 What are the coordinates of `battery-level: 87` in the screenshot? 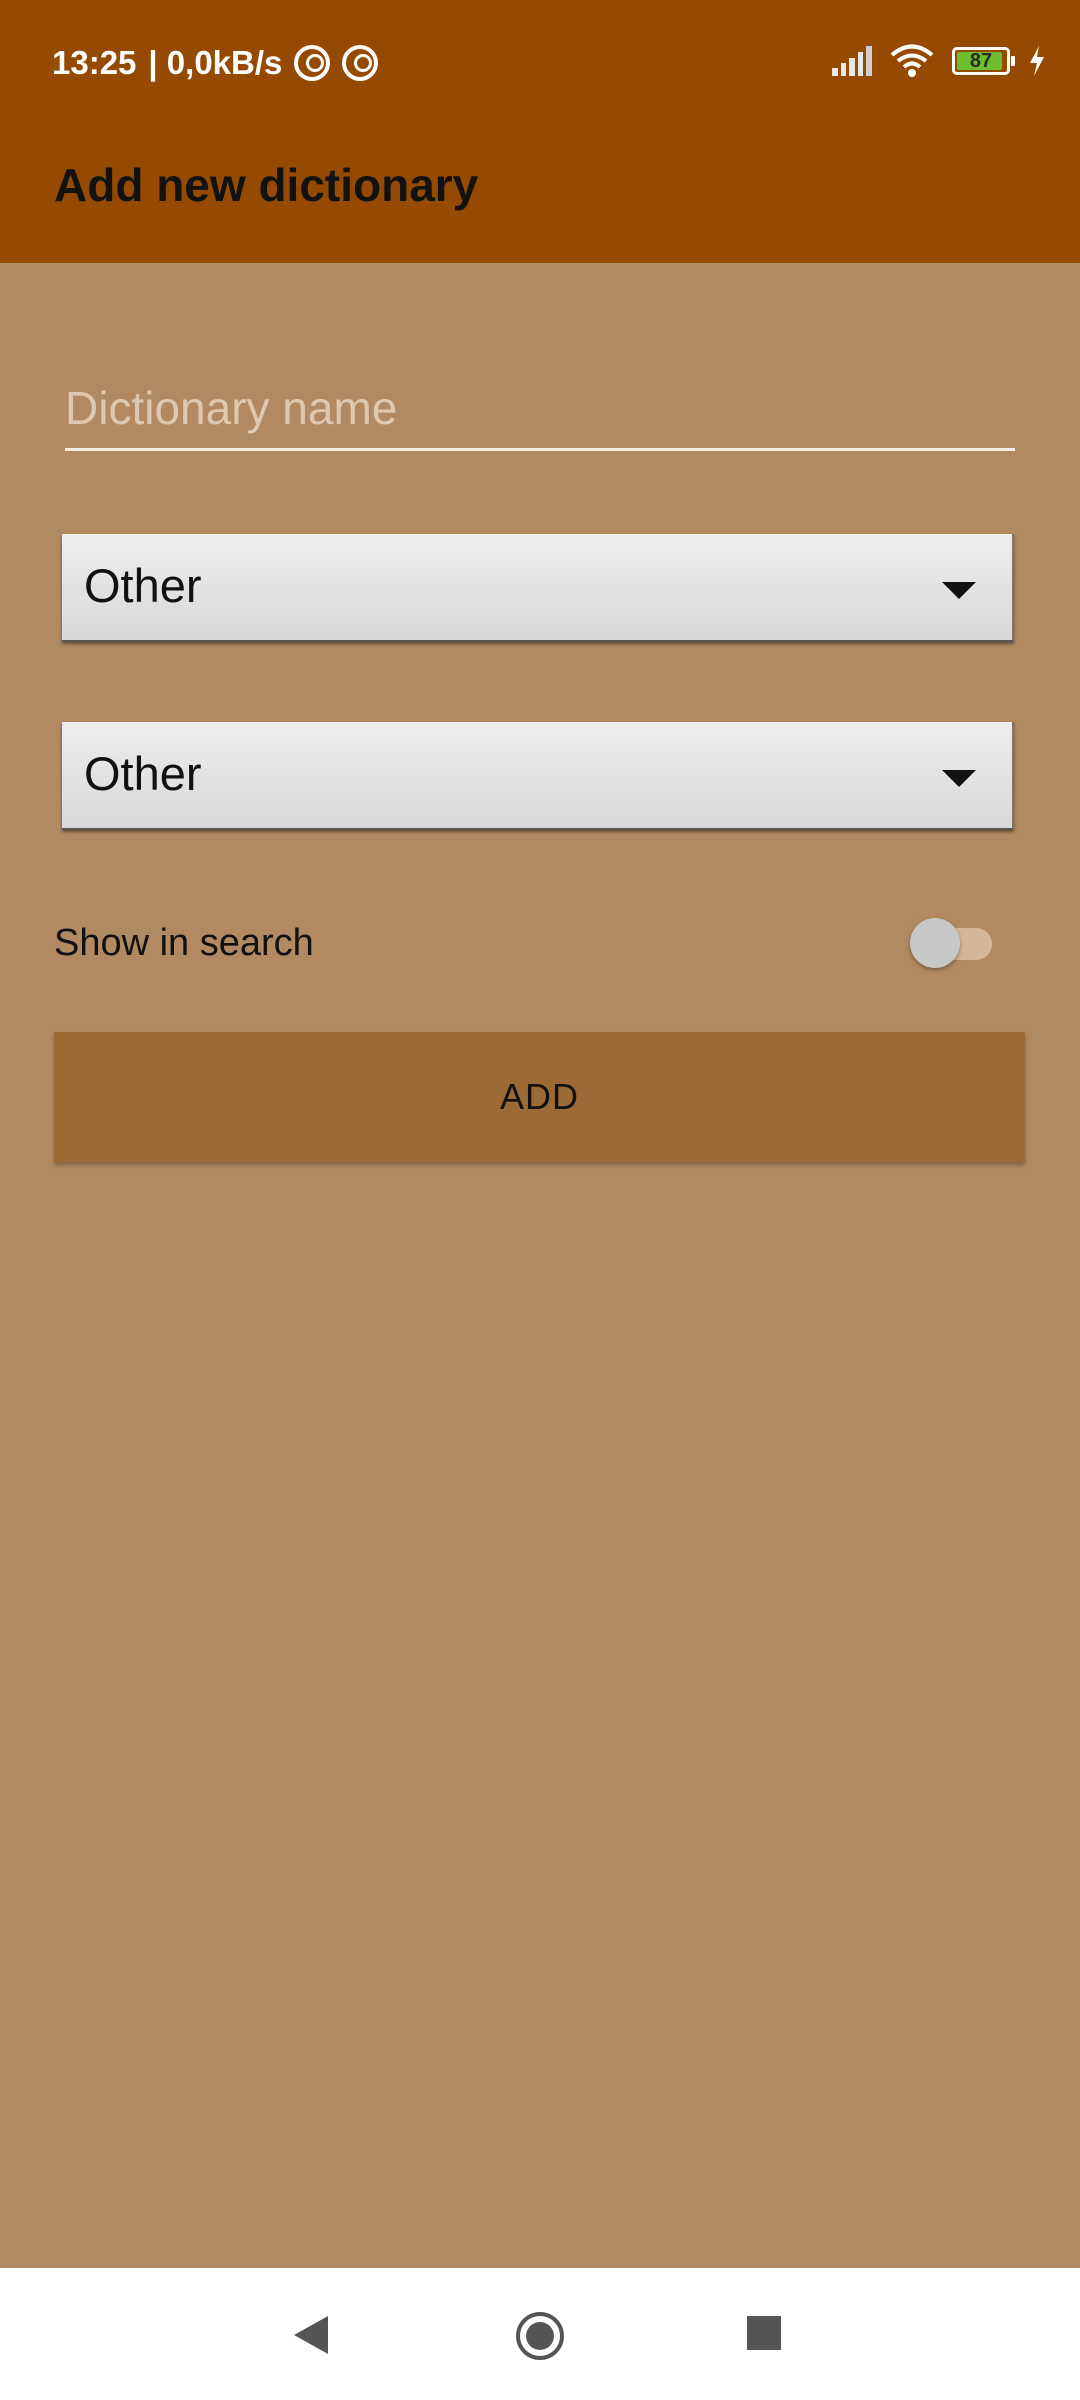 It's located at (981, 61).